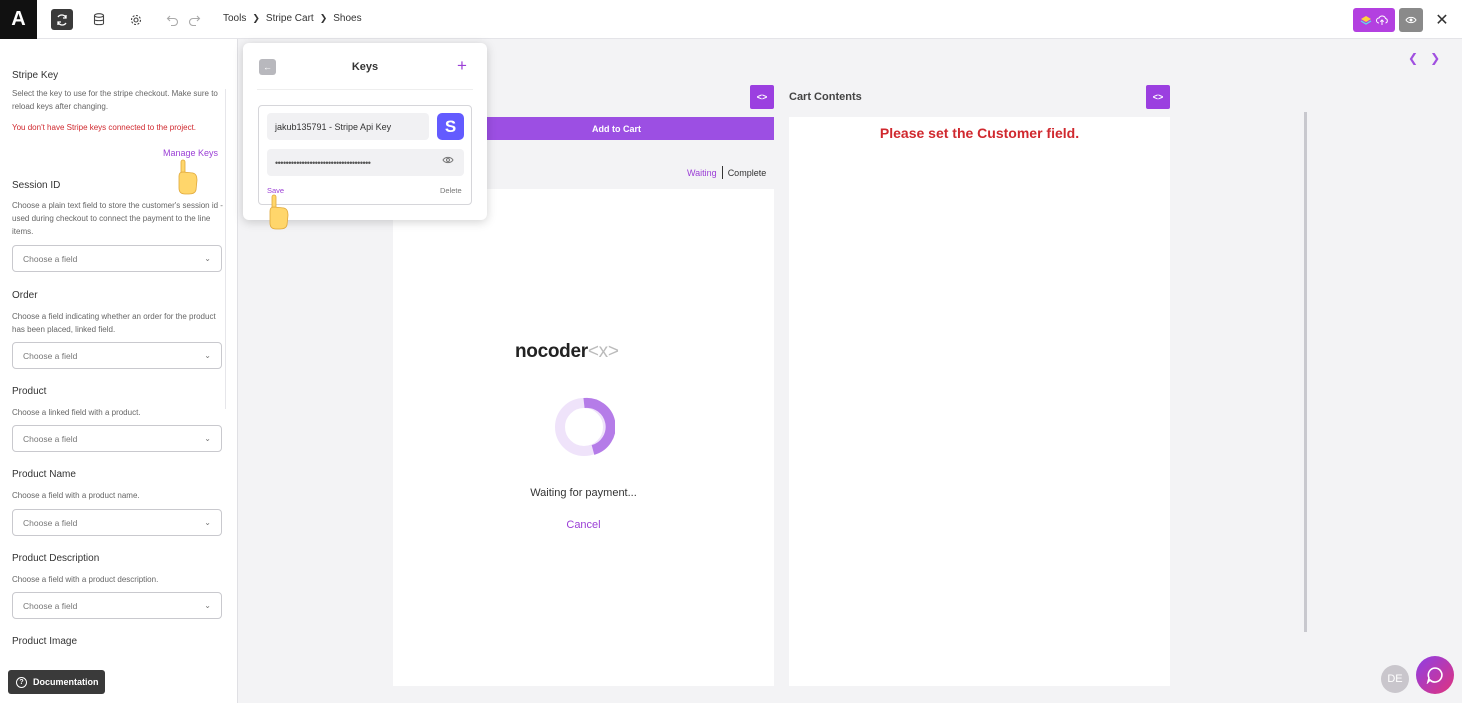 The height and width of the screenshot is (703, 1462). Describe the element at coordinates (603, 351) in the screenshot. I see `nocoder-brand-tag: <x>` at that location.